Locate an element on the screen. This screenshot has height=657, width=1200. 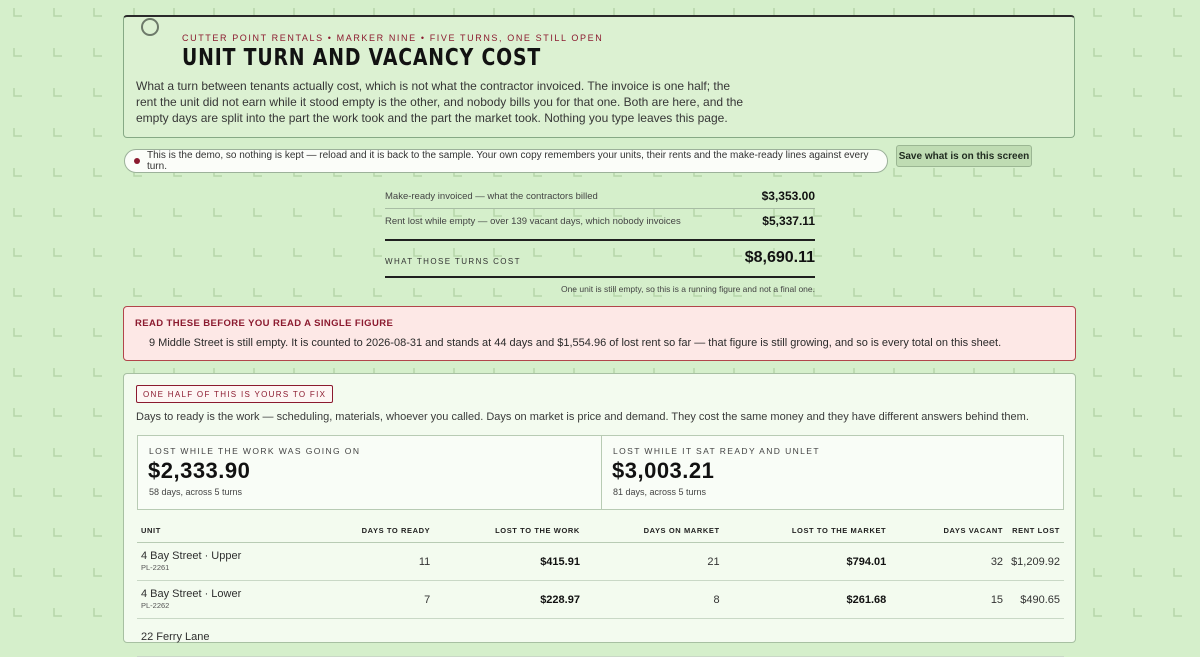
lost-market-cell is located at coordinates (807, 637).